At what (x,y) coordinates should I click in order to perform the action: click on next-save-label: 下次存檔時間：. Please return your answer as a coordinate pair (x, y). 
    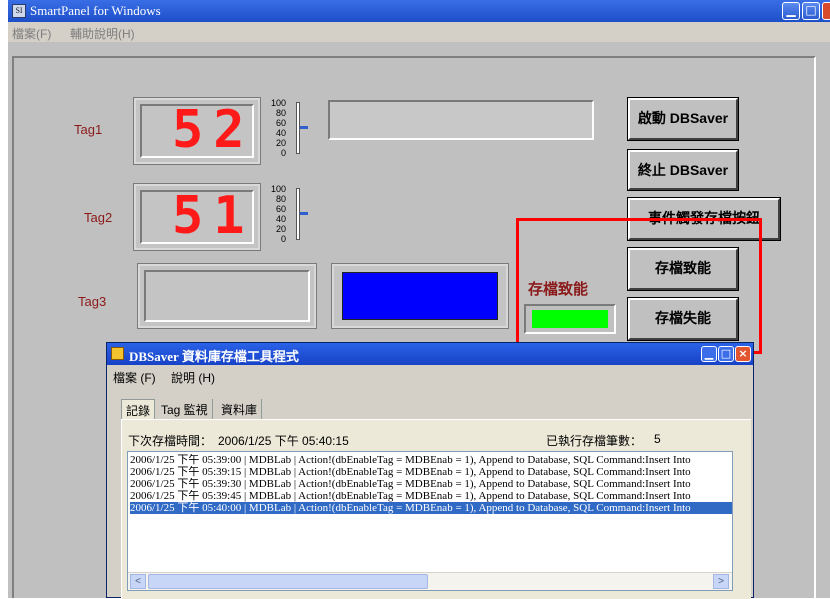
    Looking at the image, I should click on (170, 441).